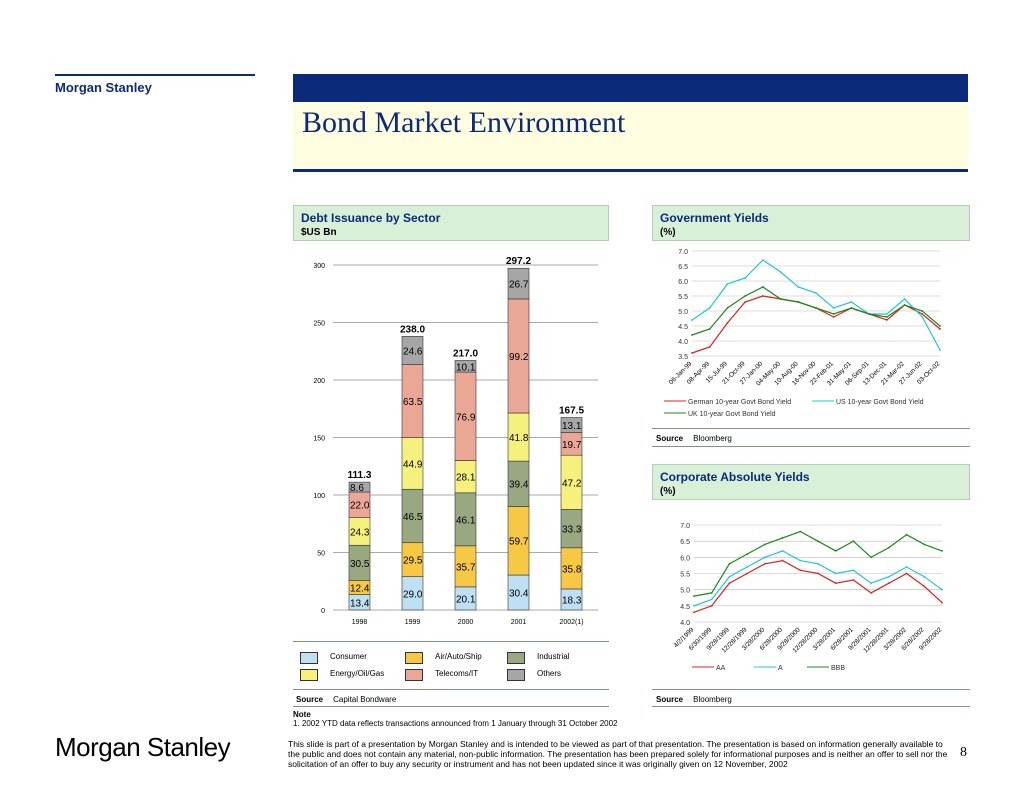 This screenshot has height=791, width=1024. I want to click on title-bar, so click(630, 88).